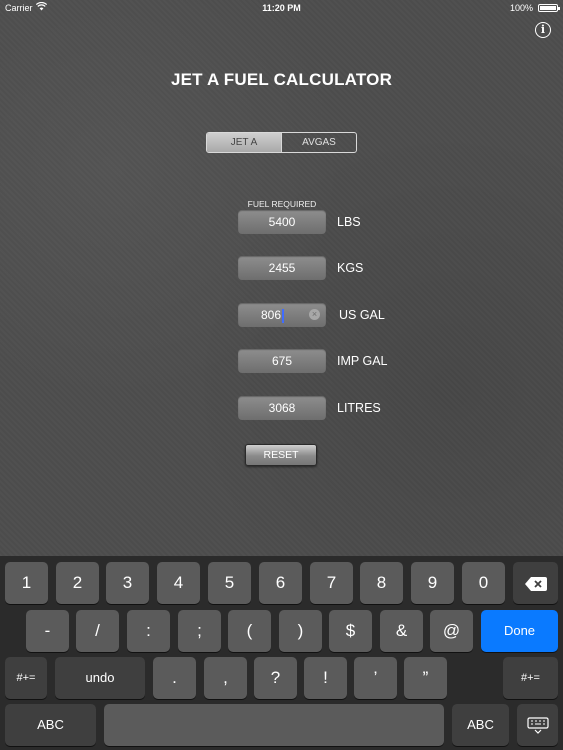  I want to click on key-close-paren: ), so click(300, 631).